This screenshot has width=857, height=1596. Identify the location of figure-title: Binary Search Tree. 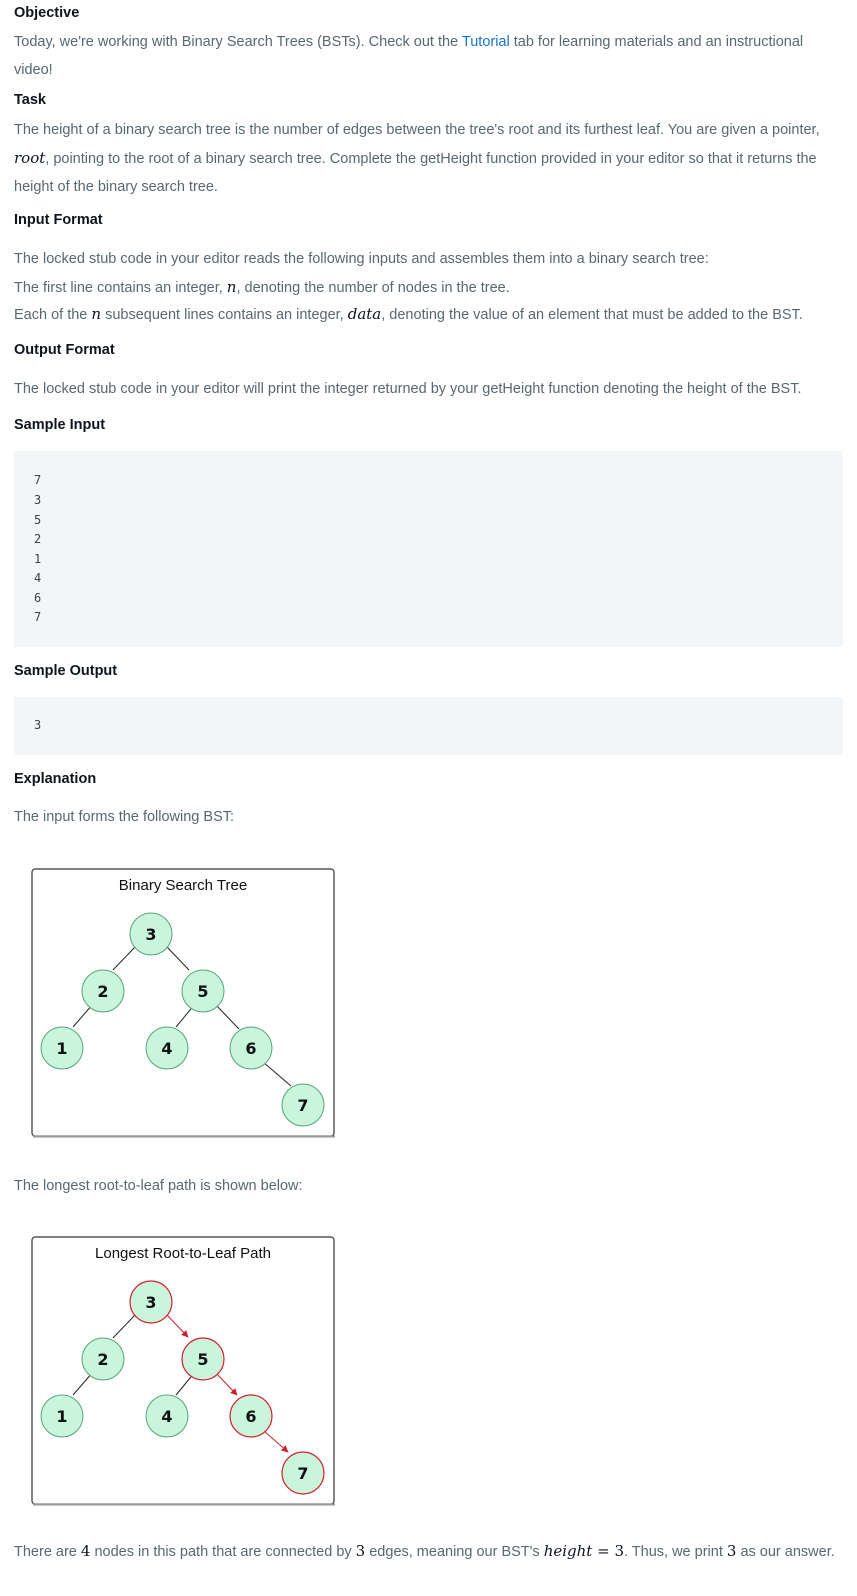
(183, 885).